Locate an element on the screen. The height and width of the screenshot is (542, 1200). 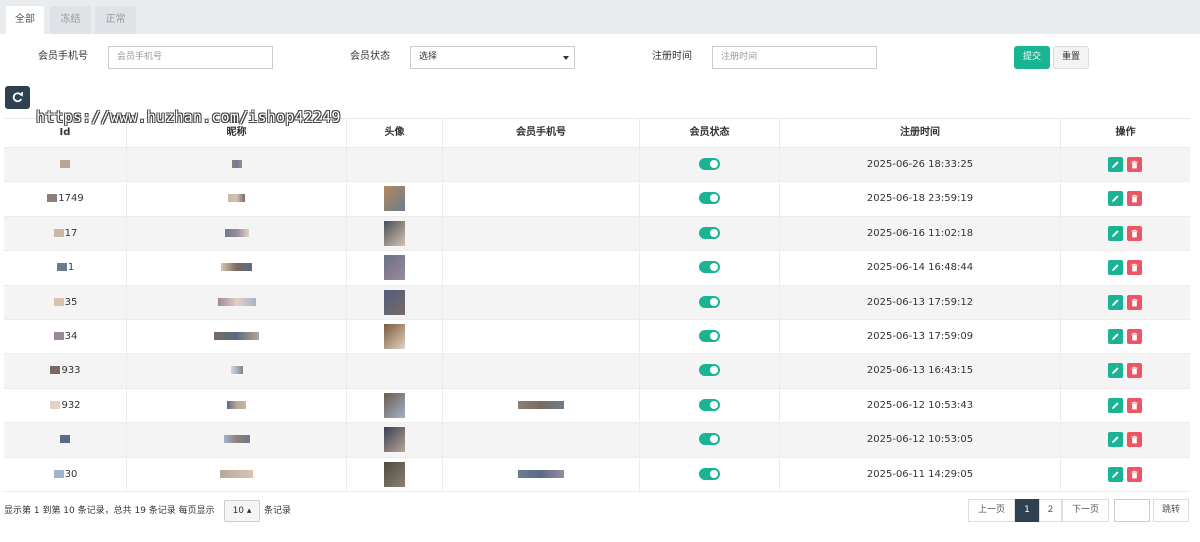
header-register-time: 注册时间 is located at coordinates (920, 133).